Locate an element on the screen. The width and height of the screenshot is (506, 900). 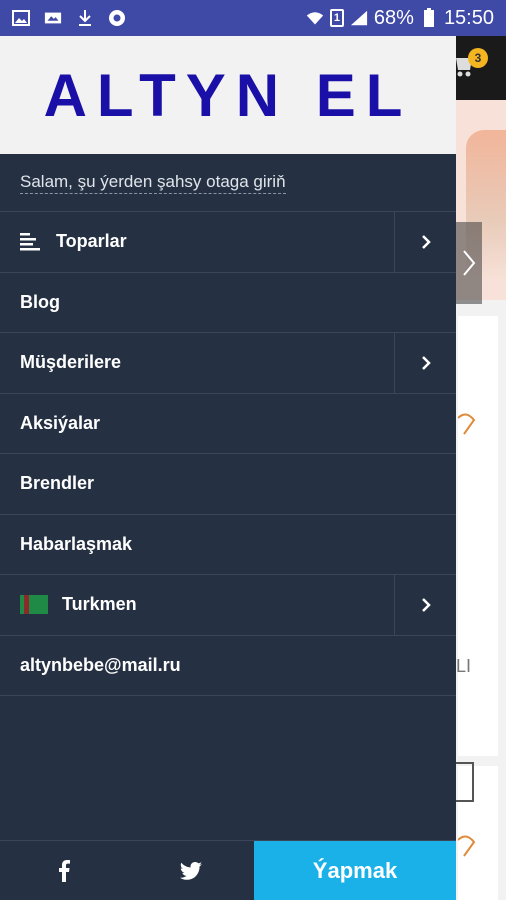
twitter-button is located at coordinates (190, 870).